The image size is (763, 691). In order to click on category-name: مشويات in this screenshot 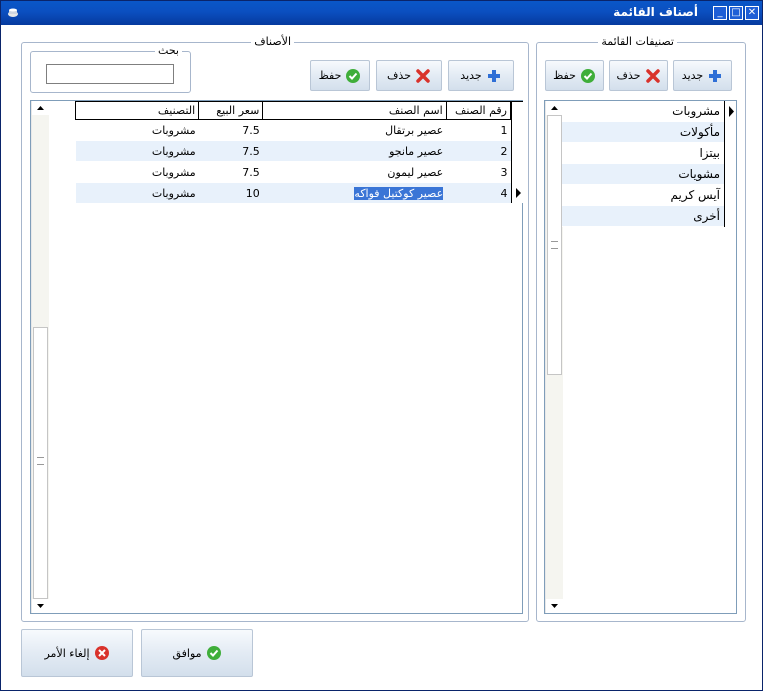, I will do `click(699, 174)`.